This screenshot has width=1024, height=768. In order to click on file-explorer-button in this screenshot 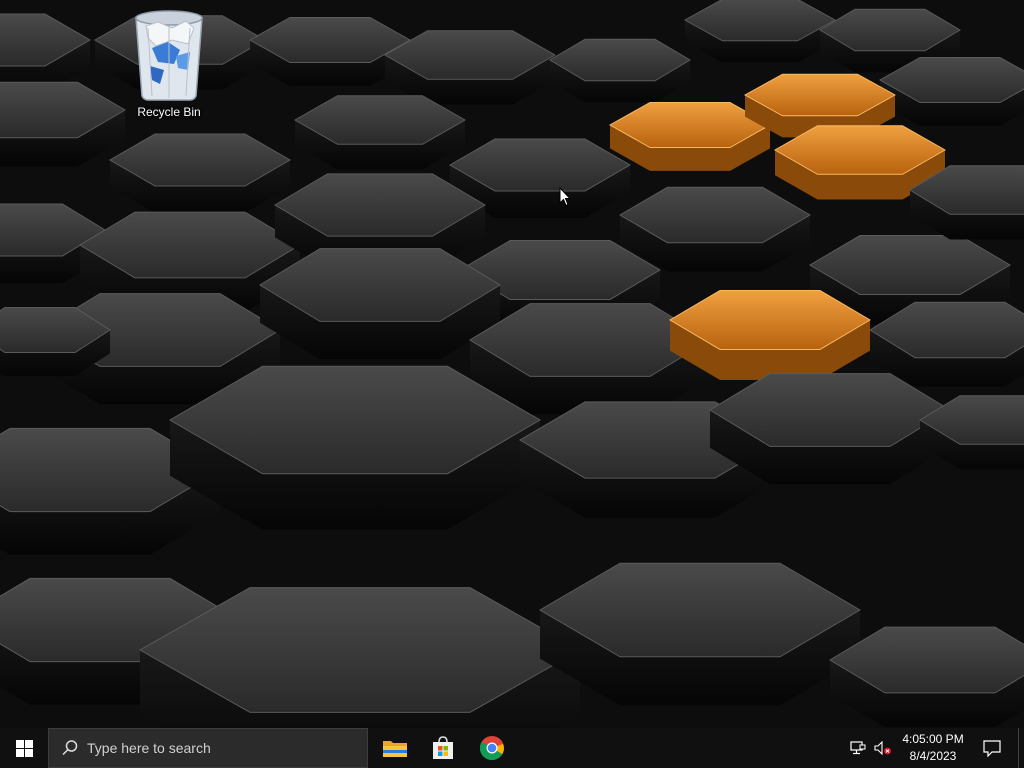, I will do `click(395, 748)`.